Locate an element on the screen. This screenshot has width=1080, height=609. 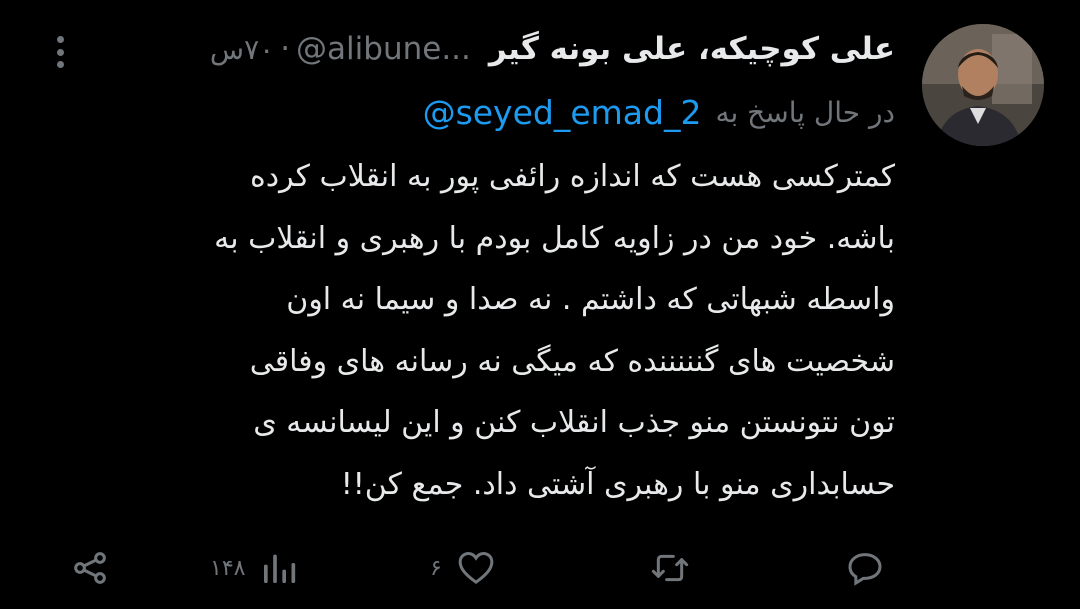
bar-chart-icon is located at coordinates (280, 568).